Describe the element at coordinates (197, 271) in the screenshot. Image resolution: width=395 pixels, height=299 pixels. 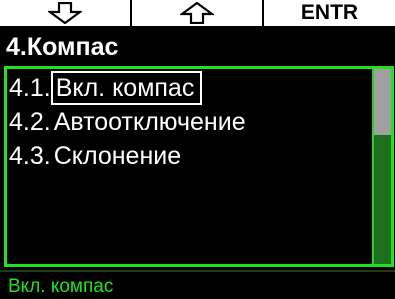
I see `divider` at that location.